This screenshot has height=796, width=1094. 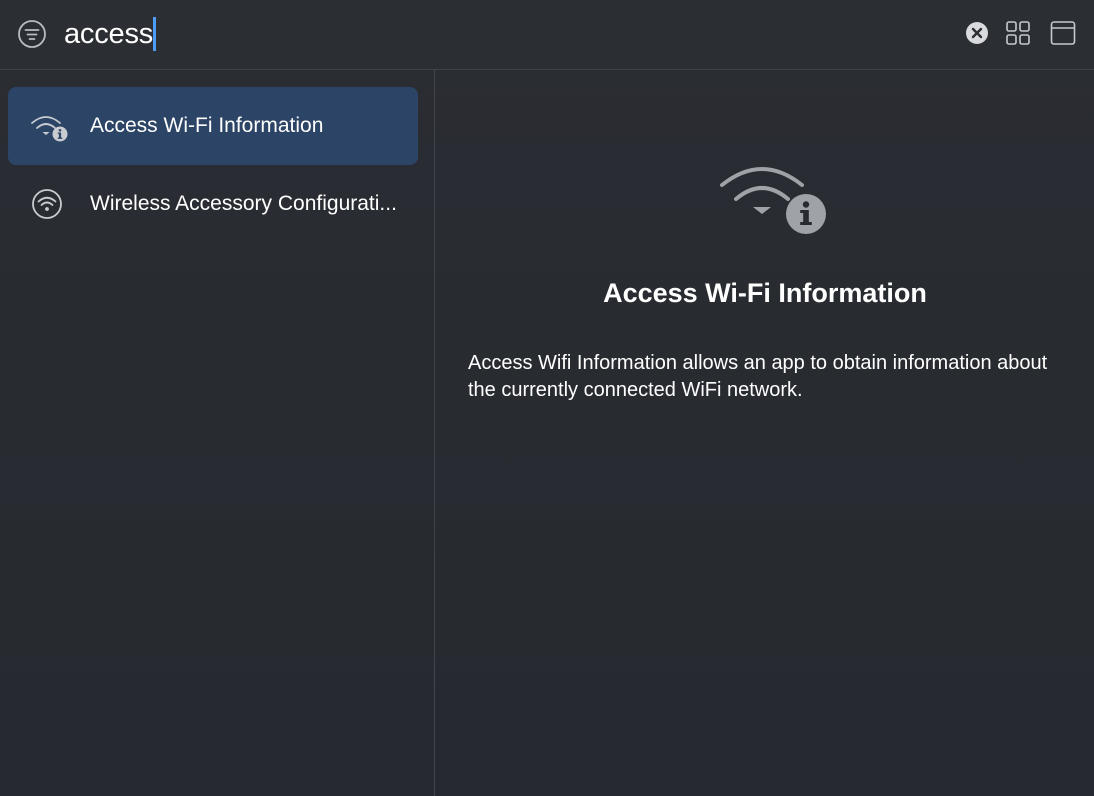 What do you see at coordinates (1018, 33) in the screenshot?
I see `grid-view-icon` at bounding box center [1018, 33].